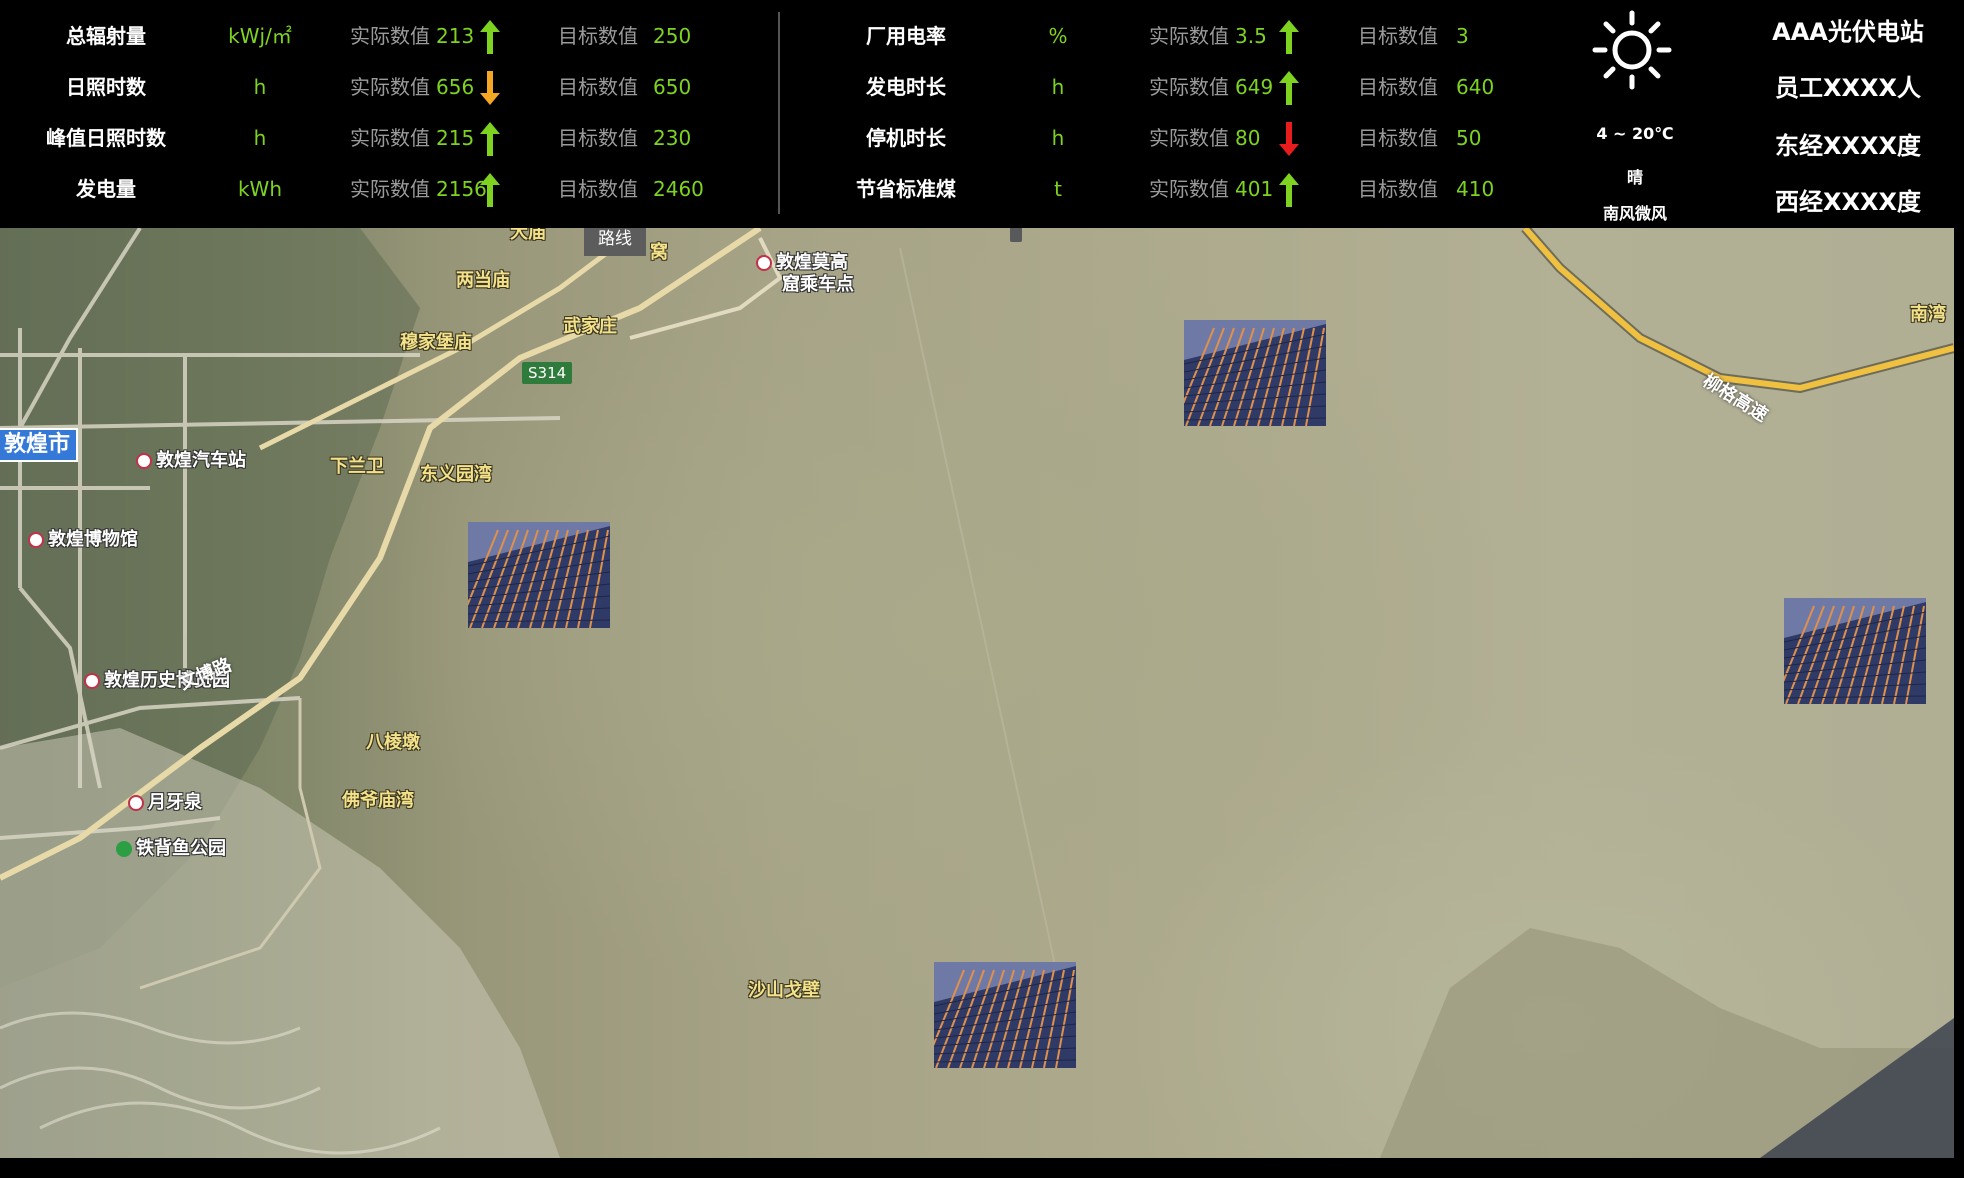 Image resolution: width=1964 pixels, height=1178 pixels. I want to click on poi-crescent-spring-label: 月牙泉, so click(175, 802).